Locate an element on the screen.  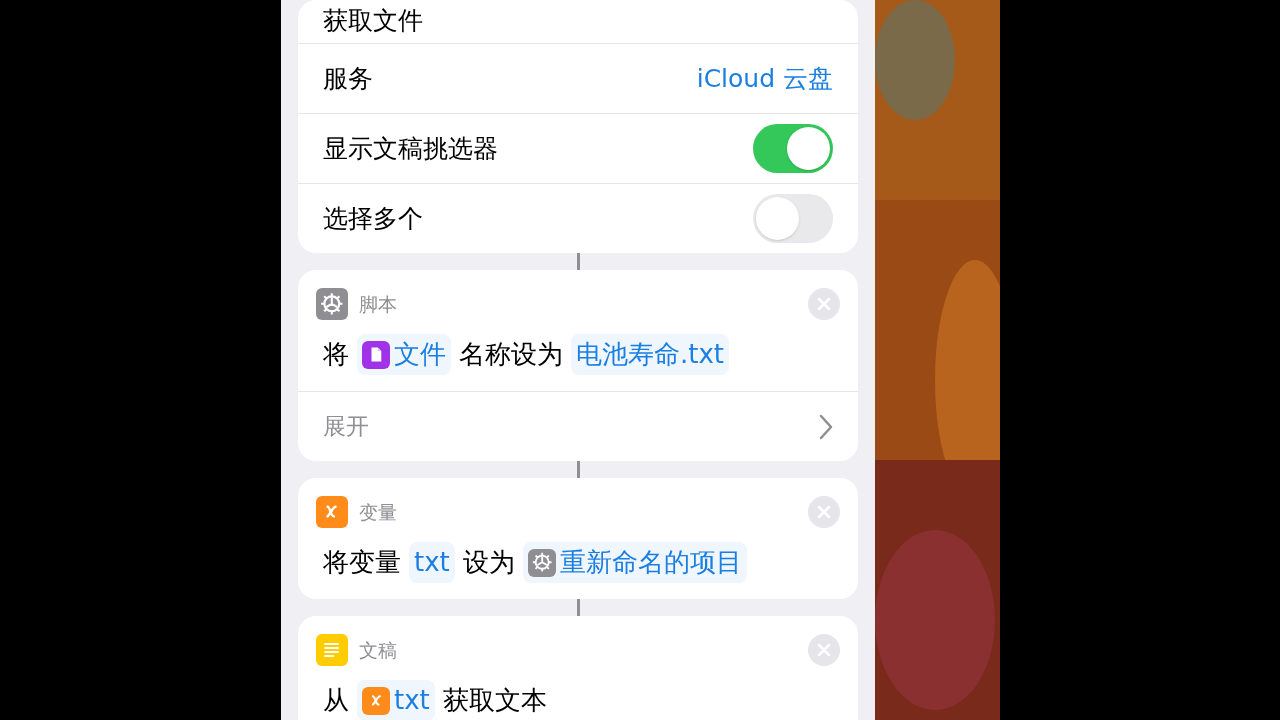
action-text: 获取文本 is located at coordinates (494, 700).